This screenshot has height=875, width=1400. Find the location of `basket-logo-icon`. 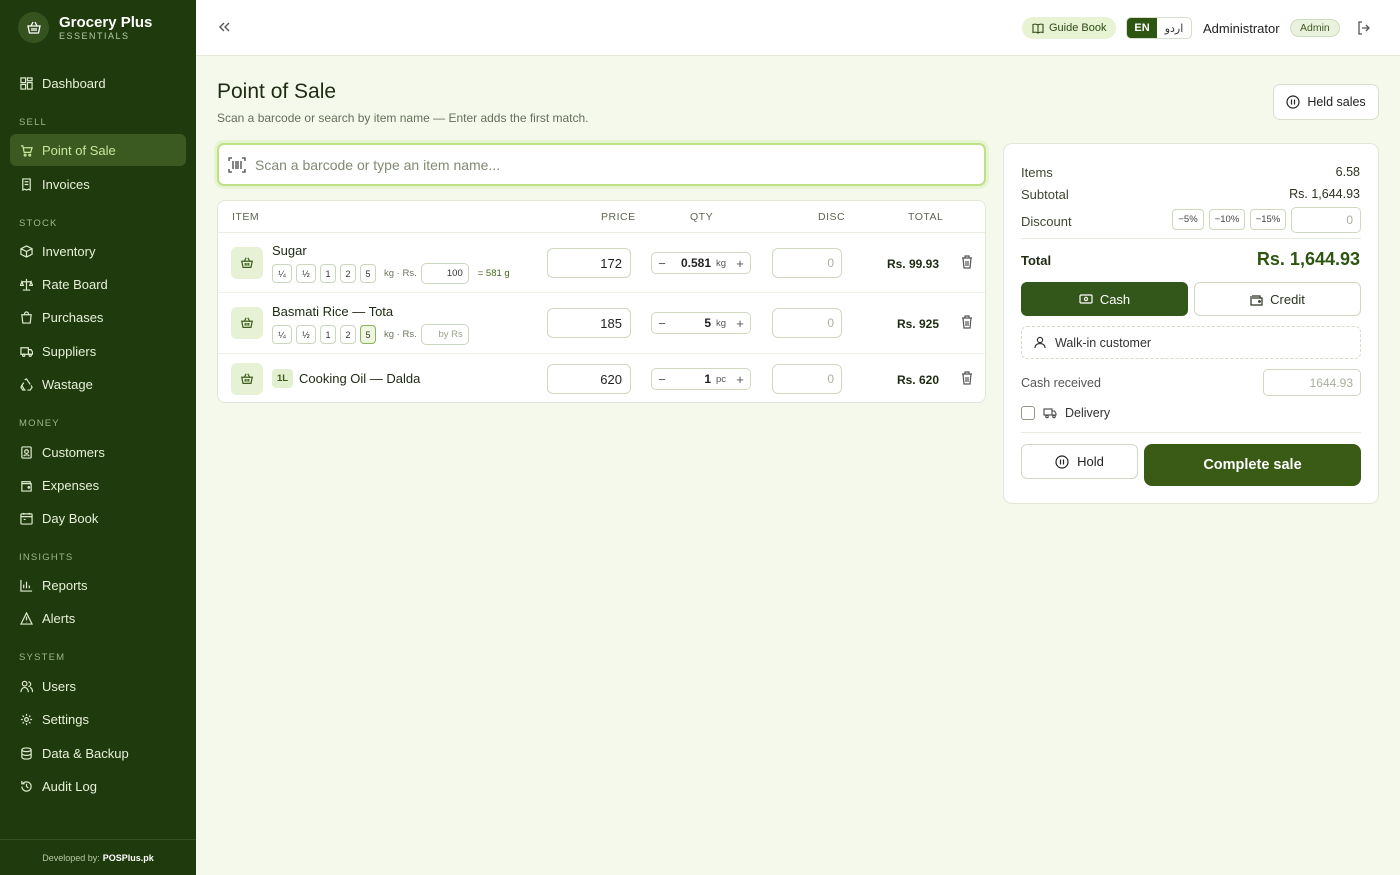

basket-logo-icon is located at coordinates (33, 27).